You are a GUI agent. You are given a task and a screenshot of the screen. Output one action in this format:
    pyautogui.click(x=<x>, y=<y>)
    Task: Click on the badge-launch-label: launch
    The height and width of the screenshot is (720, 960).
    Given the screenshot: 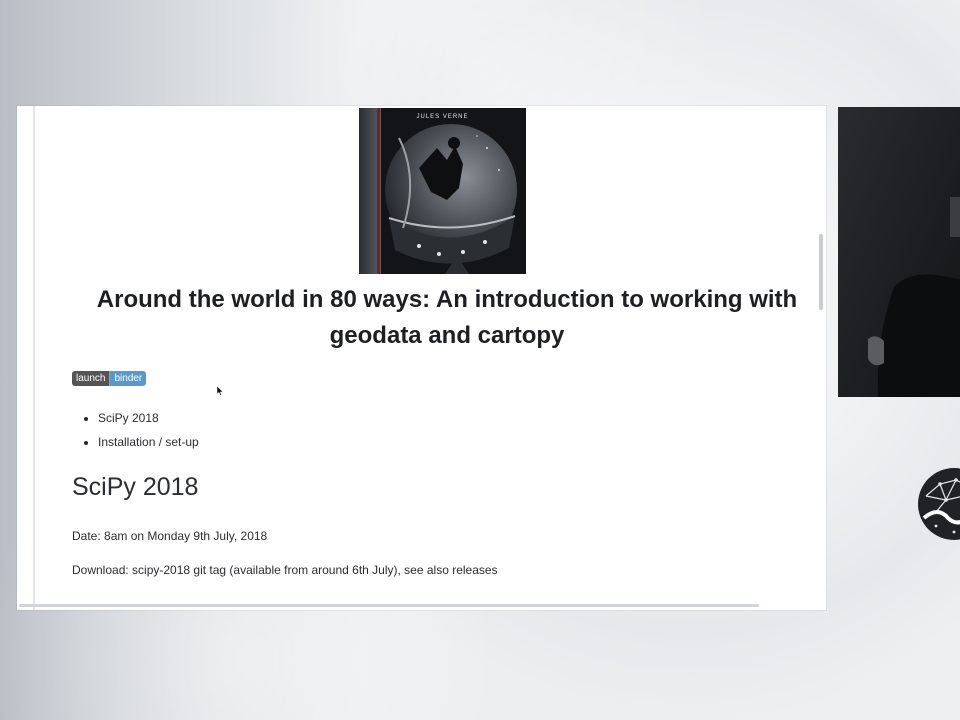 What is the action you would take?
    pyautogui.click(x=91, y=378)
    